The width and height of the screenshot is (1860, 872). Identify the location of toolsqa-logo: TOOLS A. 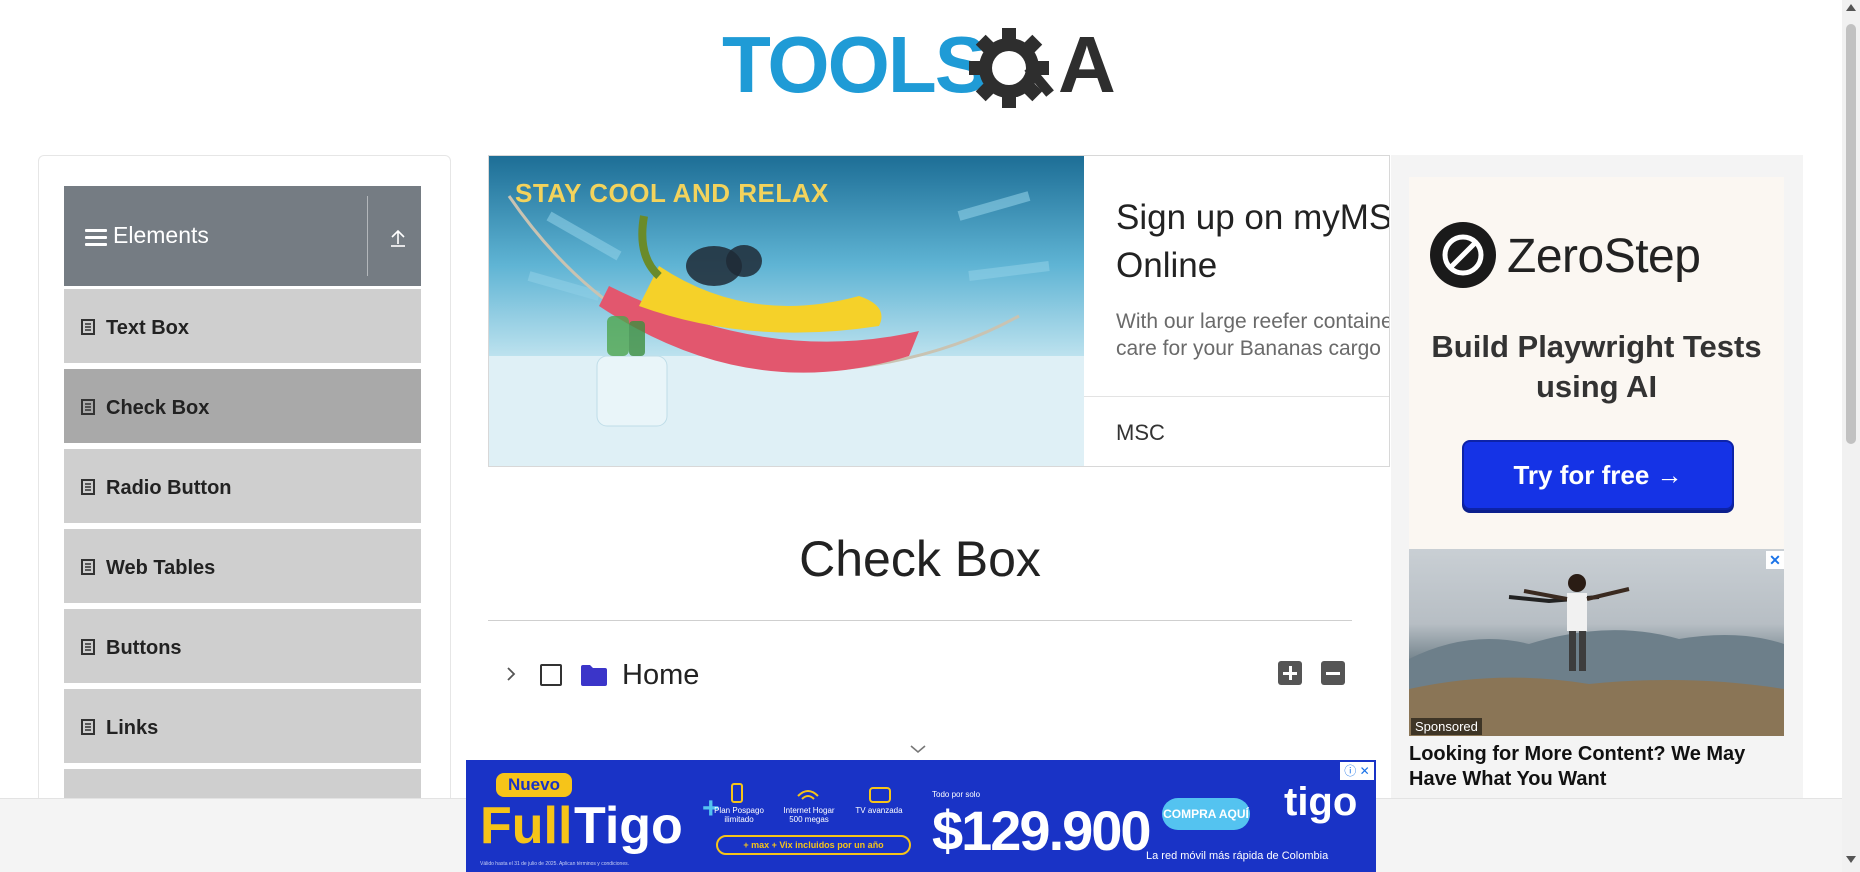
(923, 67).